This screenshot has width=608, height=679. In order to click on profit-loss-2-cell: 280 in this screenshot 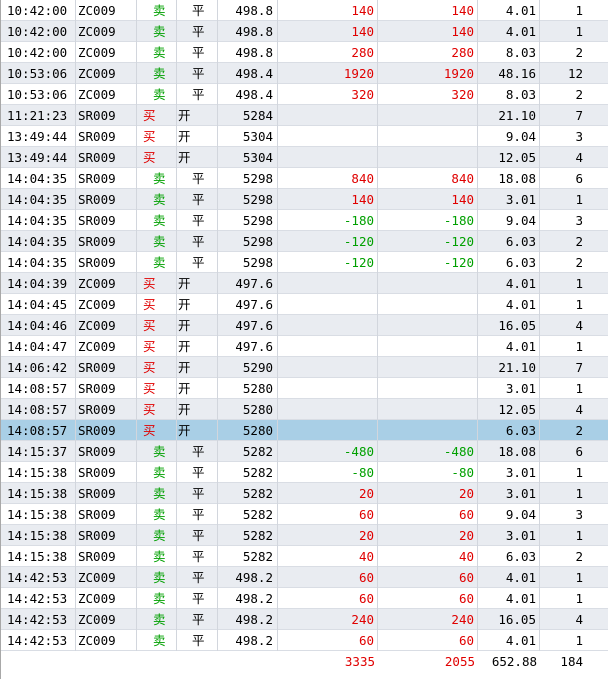, I will do `click(428, 52)`.